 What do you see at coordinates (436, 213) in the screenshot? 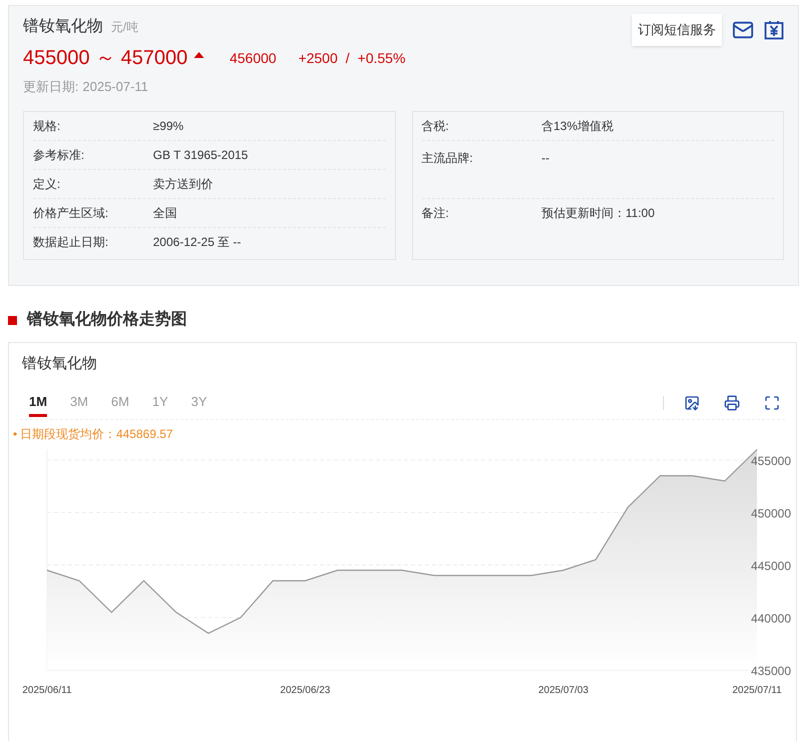
I see `spec-label: 备注:` at bounding box center [436, 213].